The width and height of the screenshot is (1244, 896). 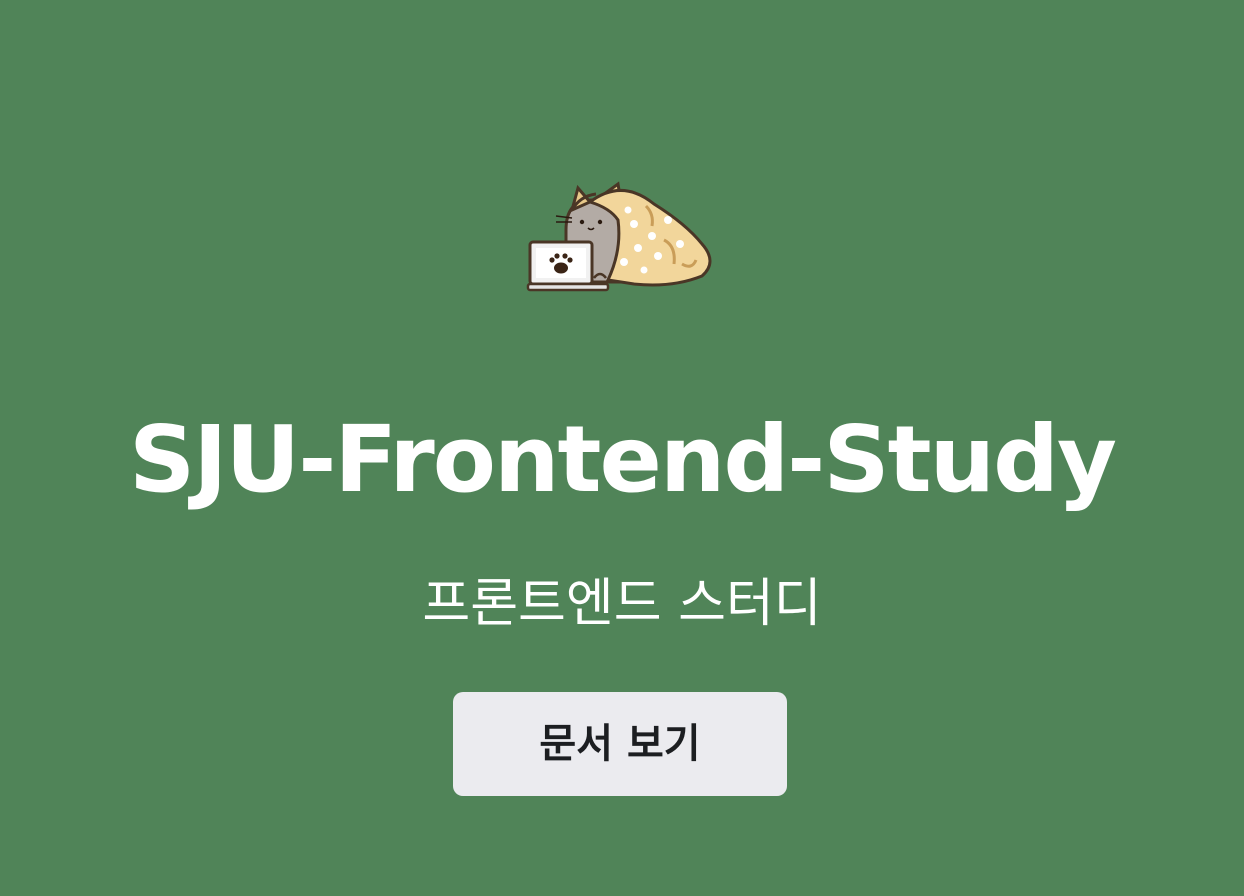 I want to click on cat-under-blanket-with-laptop-icon, so click(x=619, y=236).